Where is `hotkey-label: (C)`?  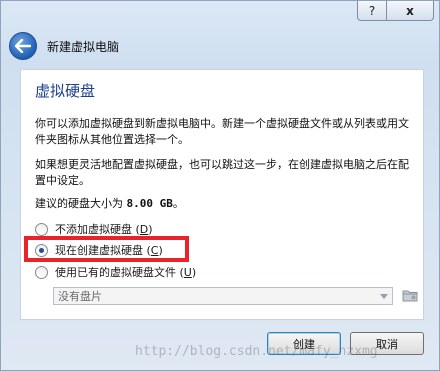 hotkey-label: (C) is located at coordinates (153, 250).